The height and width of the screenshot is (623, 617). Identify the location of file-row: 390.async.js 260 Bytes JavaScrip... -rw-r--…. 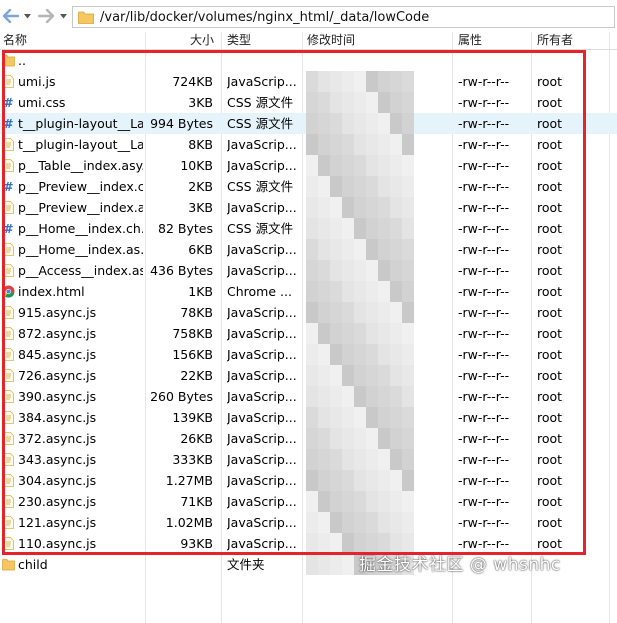
(308, 396).